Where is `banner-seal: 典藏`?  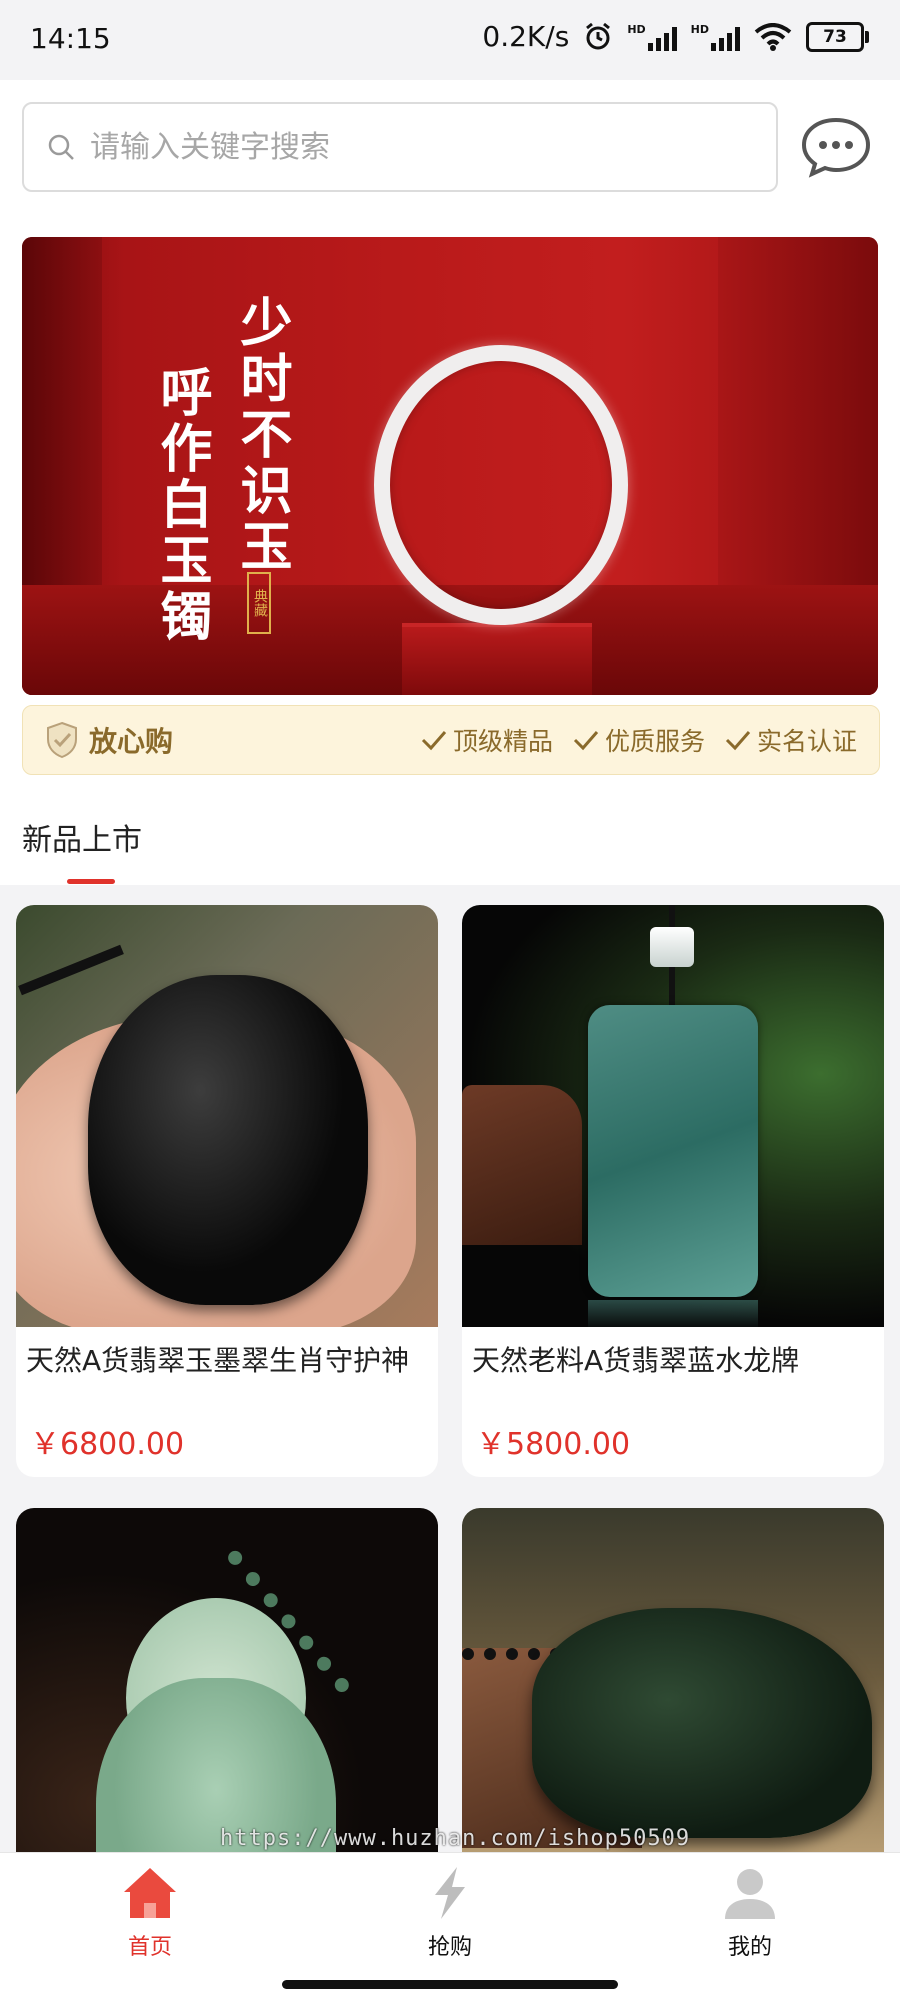
banner-seal: 典藏 is located at coordinates (259, 603).